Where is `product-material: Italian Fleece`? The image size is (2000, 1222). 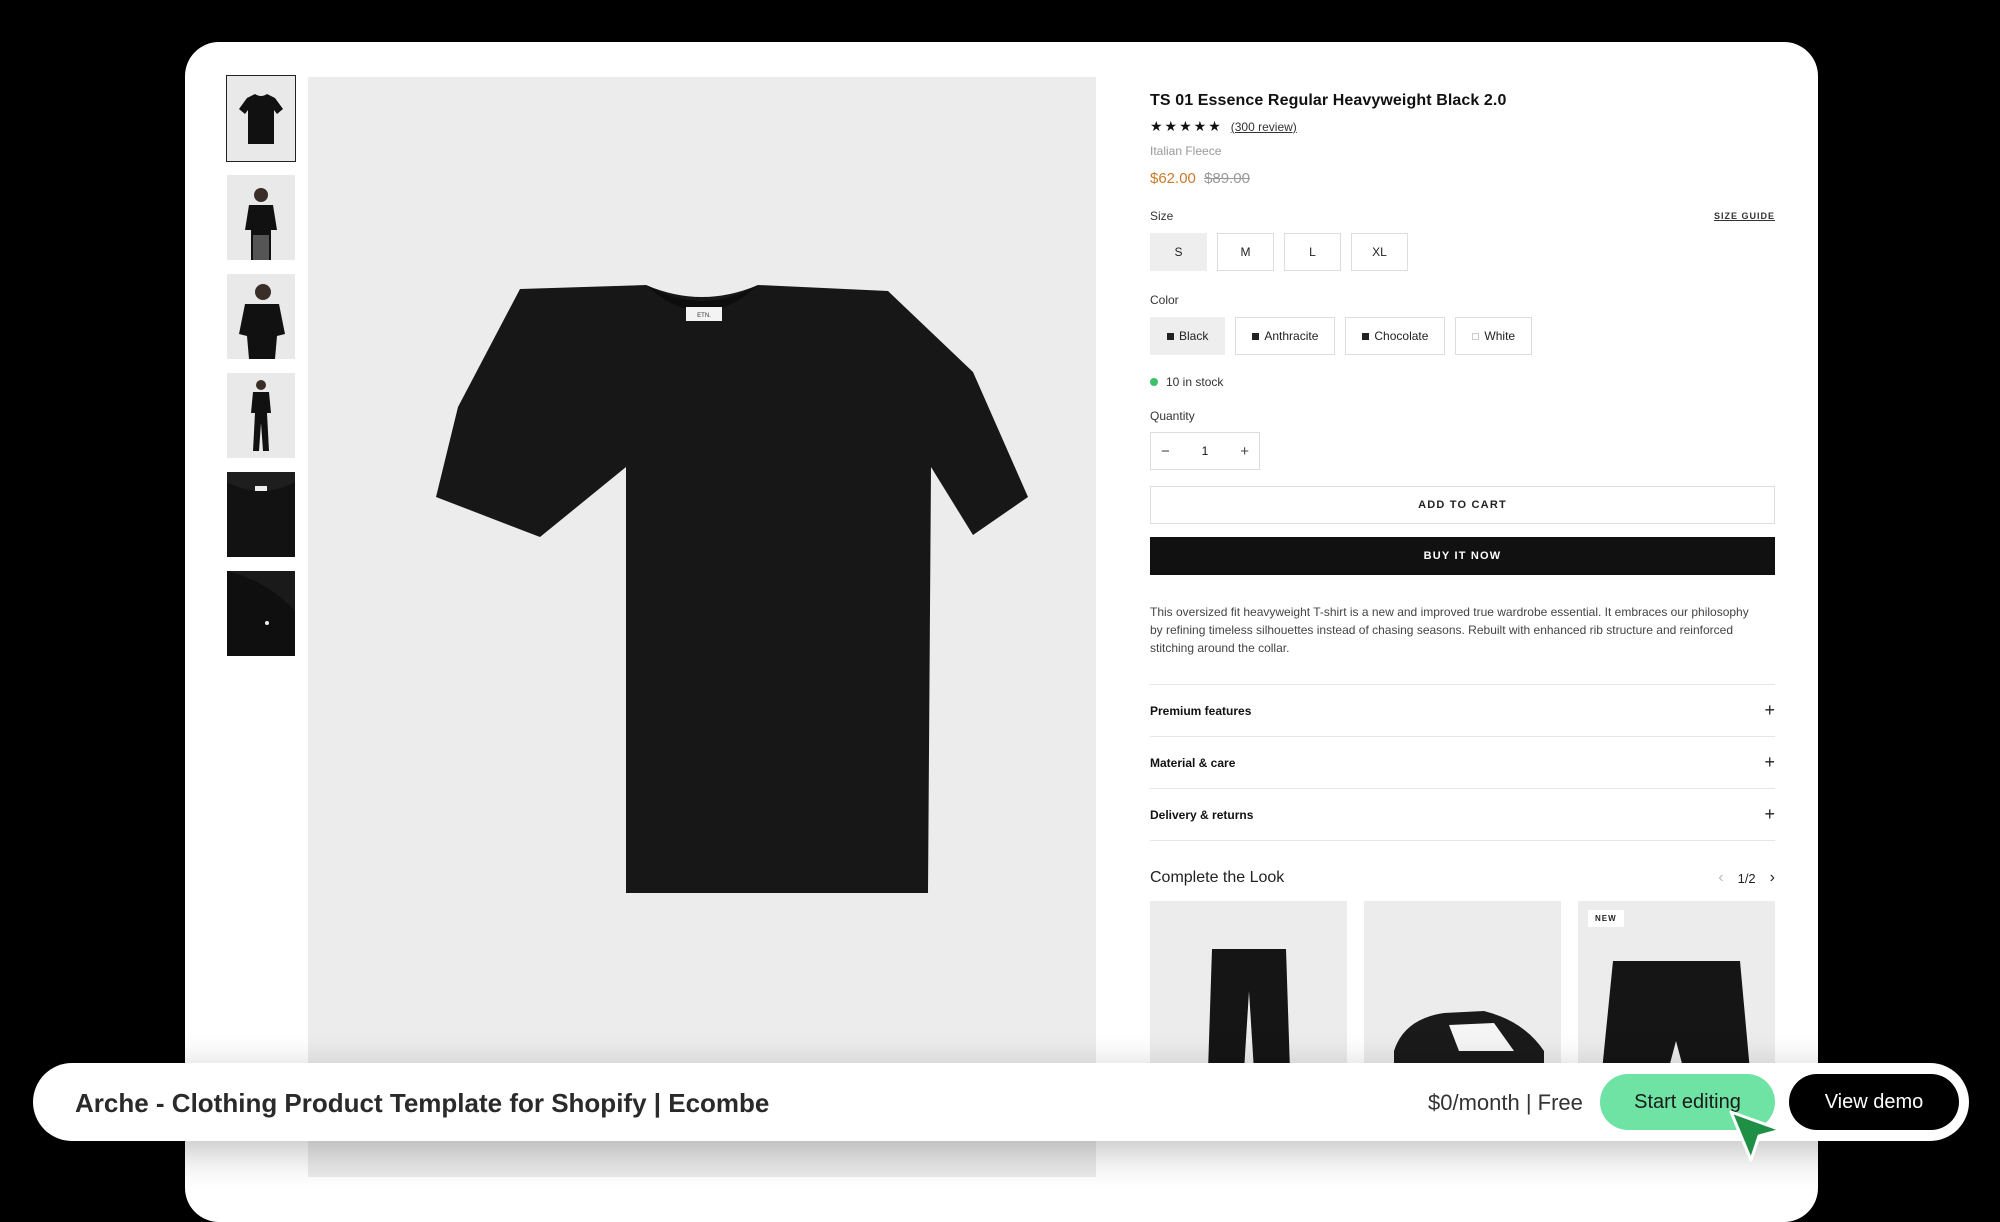
product-material: Italian Fleece is located at coordinates (1186, 151).